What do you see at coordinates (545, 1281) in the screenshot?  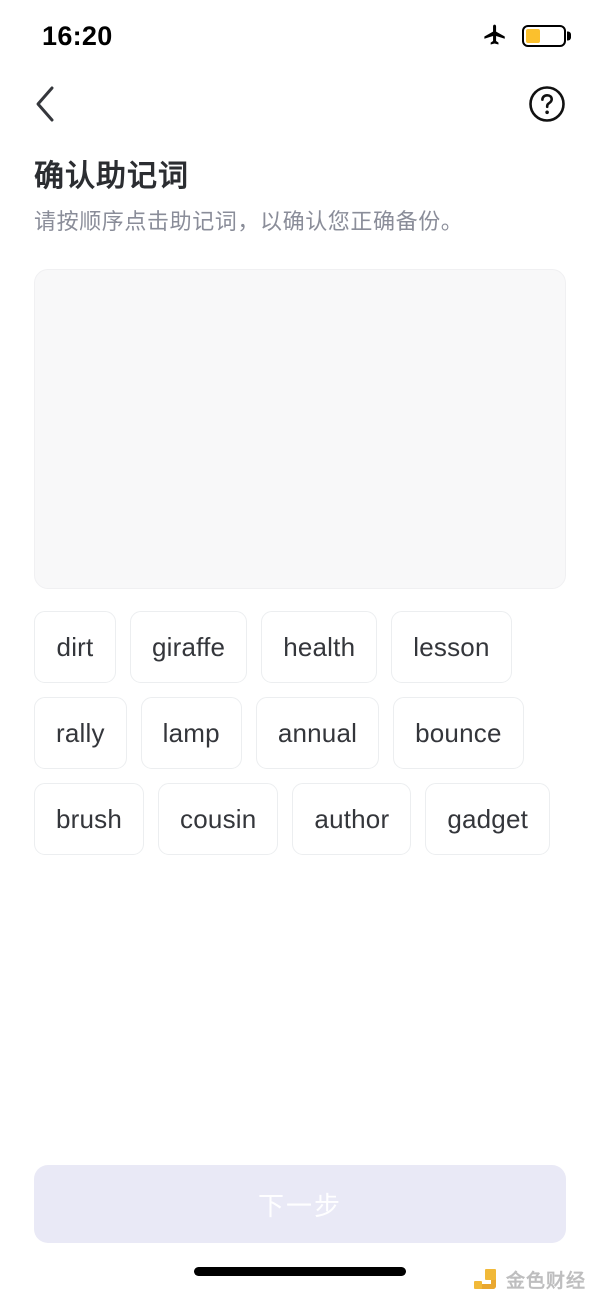 I see `watermark-label: 金色财经` at bounding box center [545, 1281].